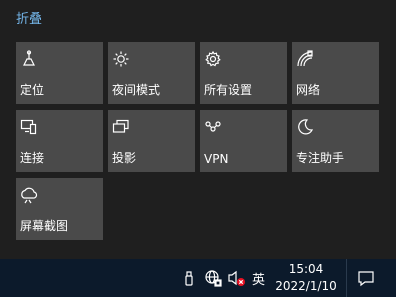 The height and width of the screenshot is (297, 396). Describe the element at coordinates (243, 141) in the screenshot. I see `tile-vpn: VPN` at that location.